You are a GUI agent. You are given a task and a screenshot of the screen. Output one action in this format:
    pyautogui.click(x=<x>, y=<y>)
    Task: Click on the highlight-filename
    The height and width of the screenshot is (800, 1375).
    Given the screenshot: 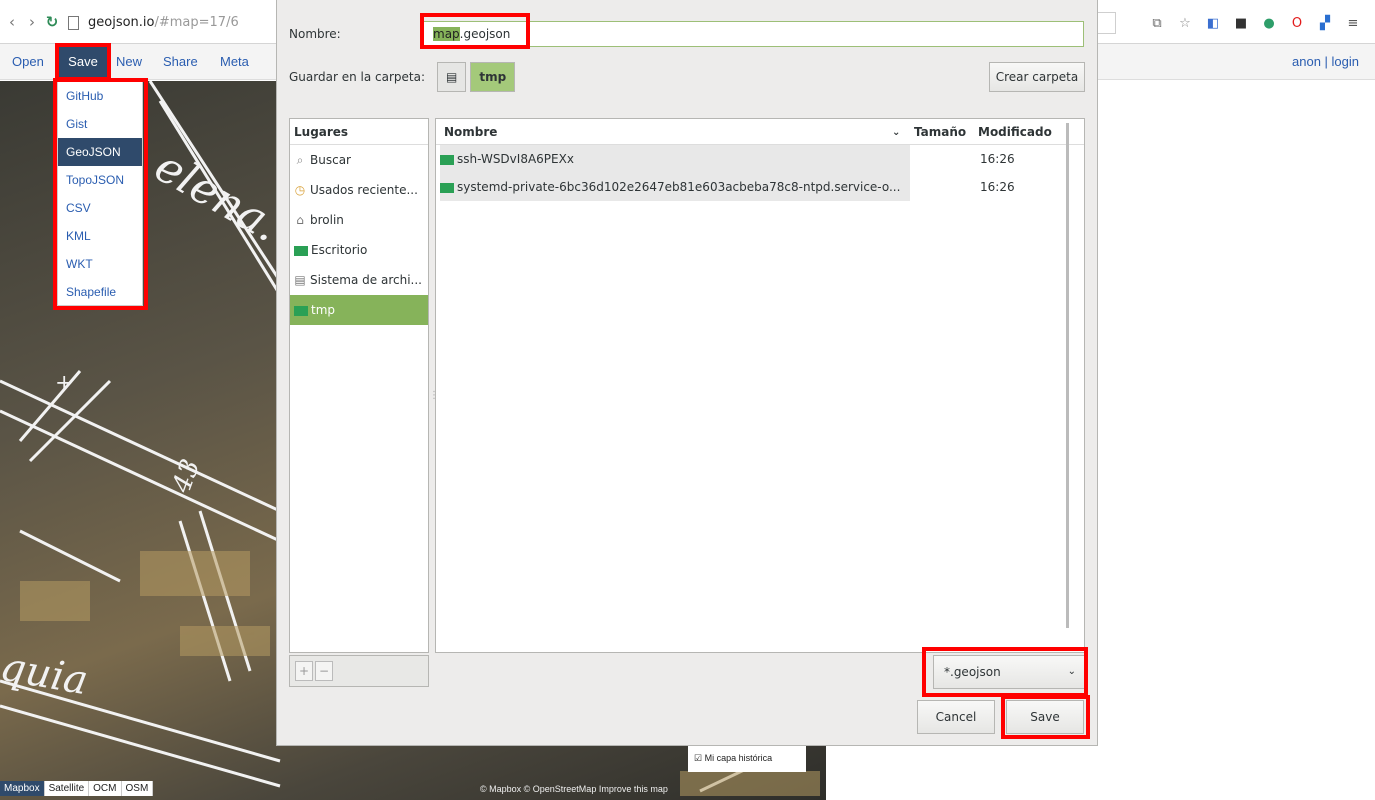 What is the action you would take?
    pyautogui.click(x=475, y=31)
    